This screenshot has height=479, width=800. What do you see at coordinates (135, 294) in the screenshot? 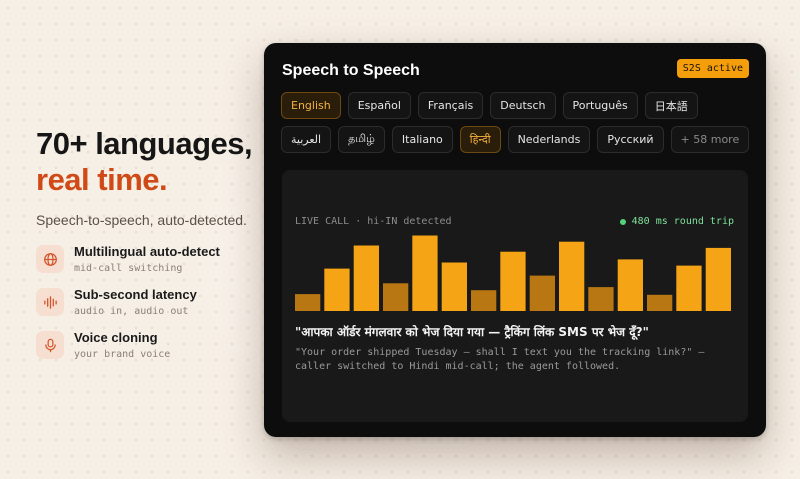
I see `feature-title: Sub-second latency` at bounding box center [135, 294].